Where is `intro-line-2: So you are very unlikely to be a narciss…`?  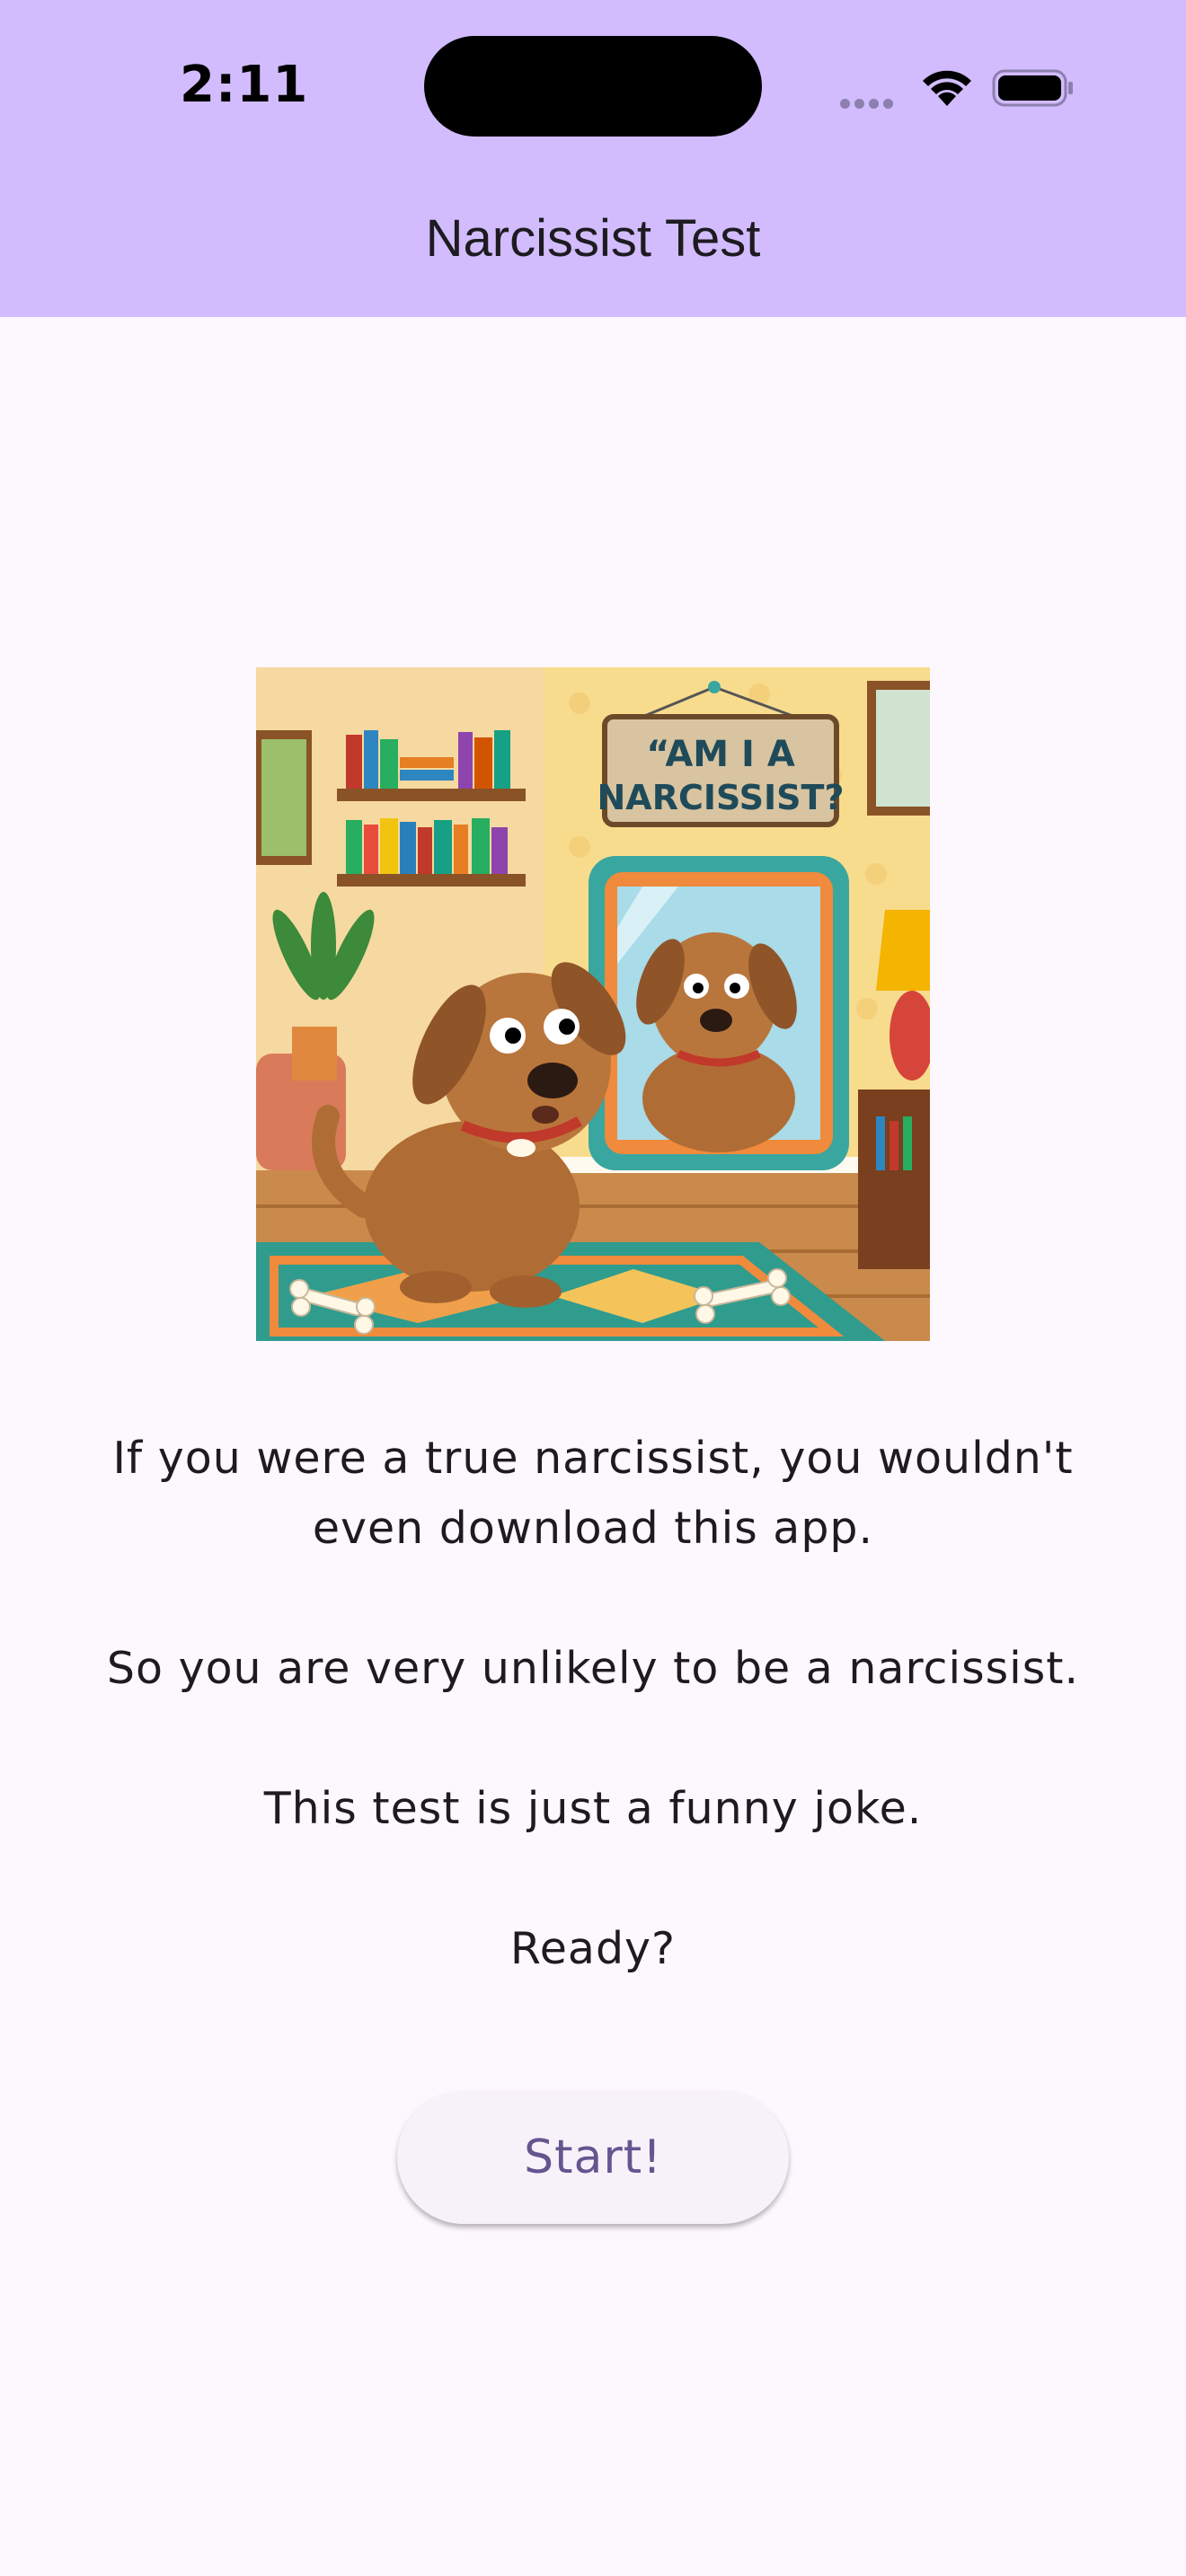 intro-line-2: So you are very unlikely to be a narciss… is located at coordinates (593, 1668).